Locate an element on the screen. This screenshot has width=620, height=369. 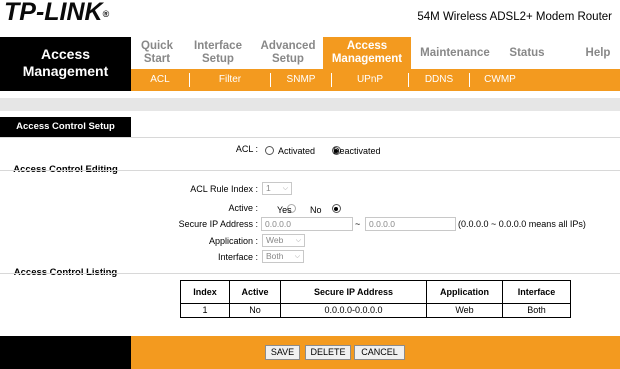
interface-value: Both is located at coordinates (275, 256).